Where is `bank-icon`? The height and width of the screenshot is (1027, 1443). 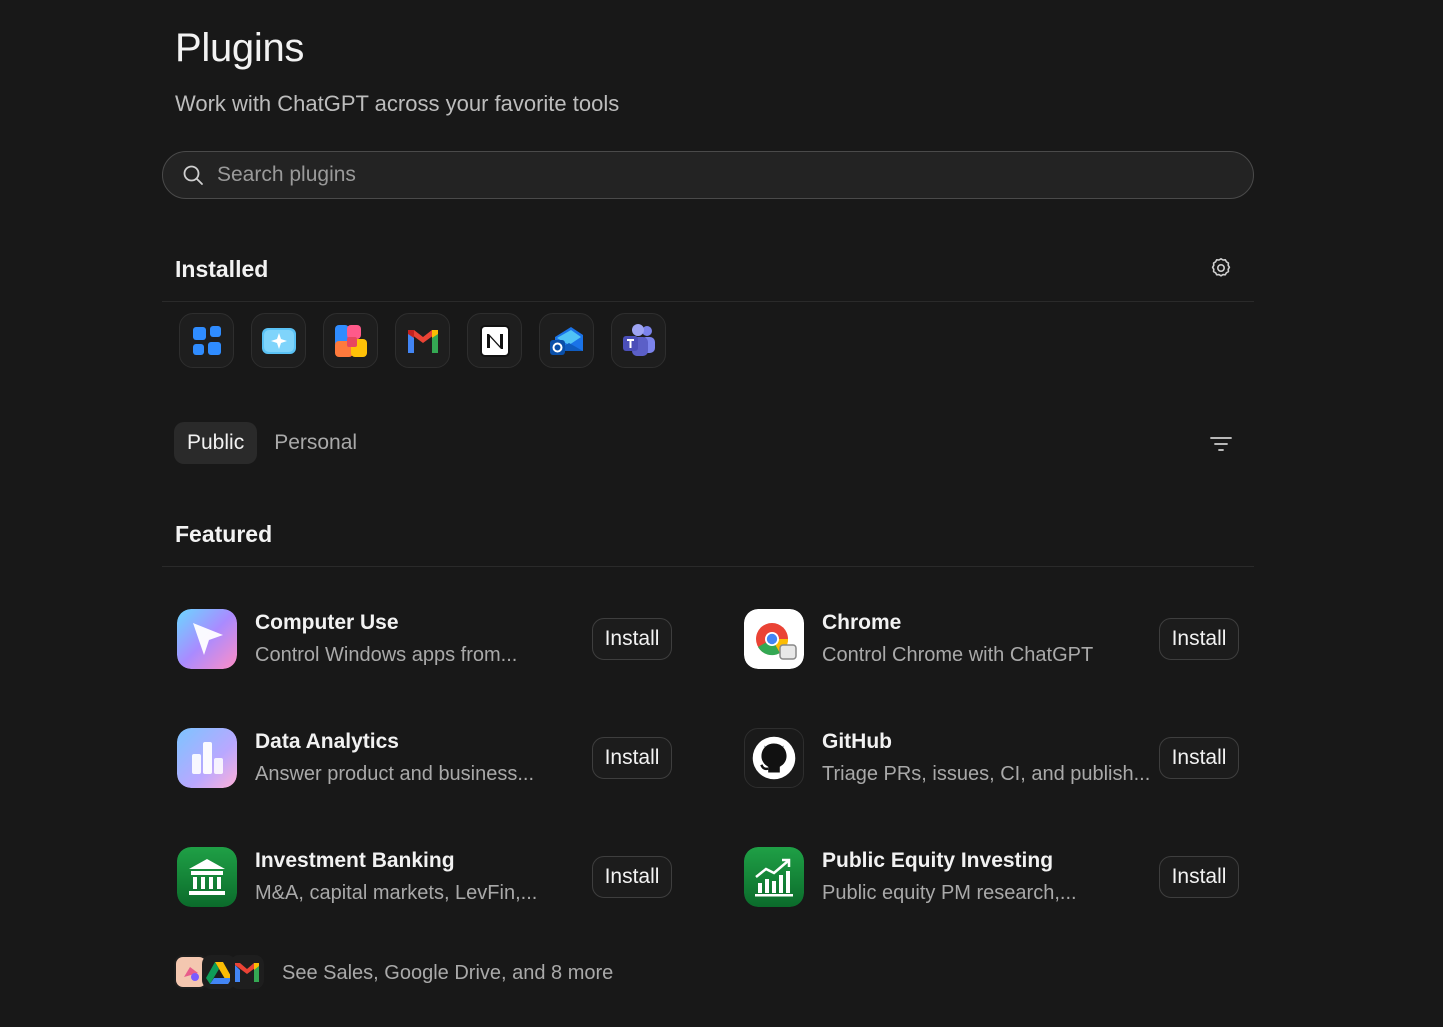
bank-icon is located at coordinates (207, 877).